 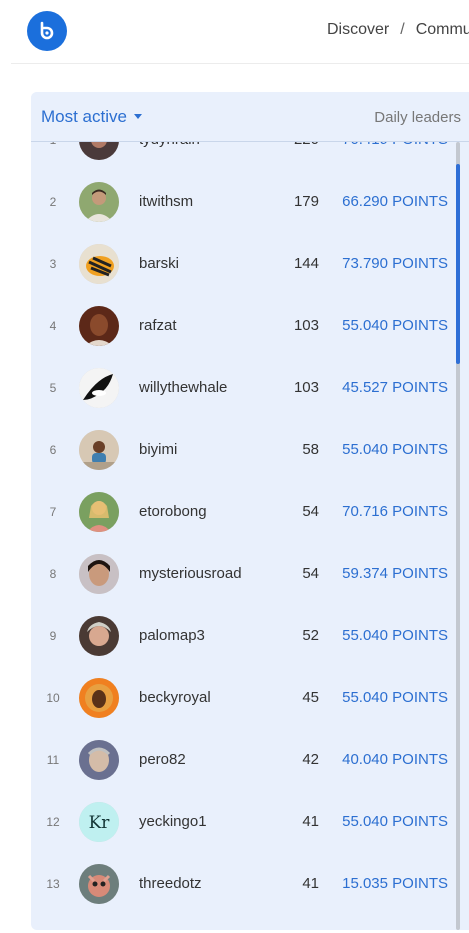 I want to click on leader-row: 8 mysteriousroad 54 59.374 POINTS, so click(x=241, y=574).